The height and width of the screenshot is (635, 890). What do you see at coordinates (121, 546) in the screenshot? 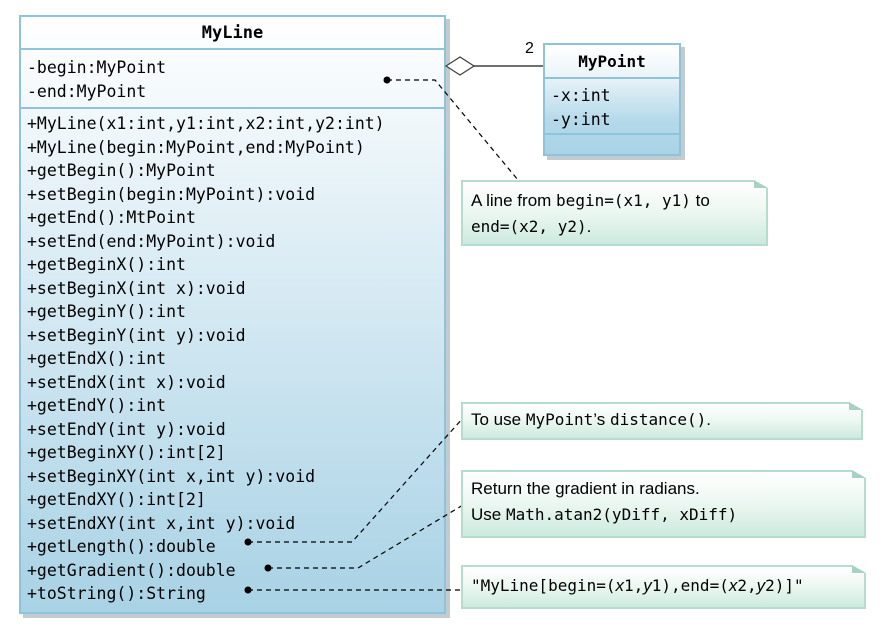
I see `operation: +getLength():double` at bounding box center [121, 546].